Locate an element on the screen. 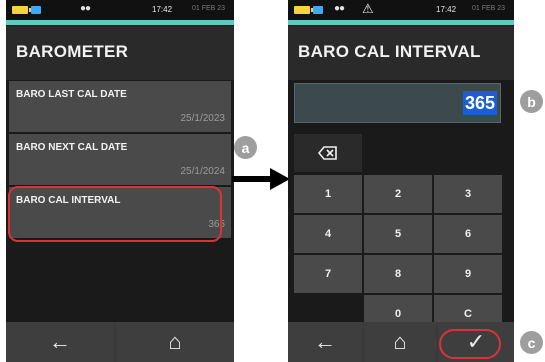  key-9: 9 is located at coordinates (468, 274).